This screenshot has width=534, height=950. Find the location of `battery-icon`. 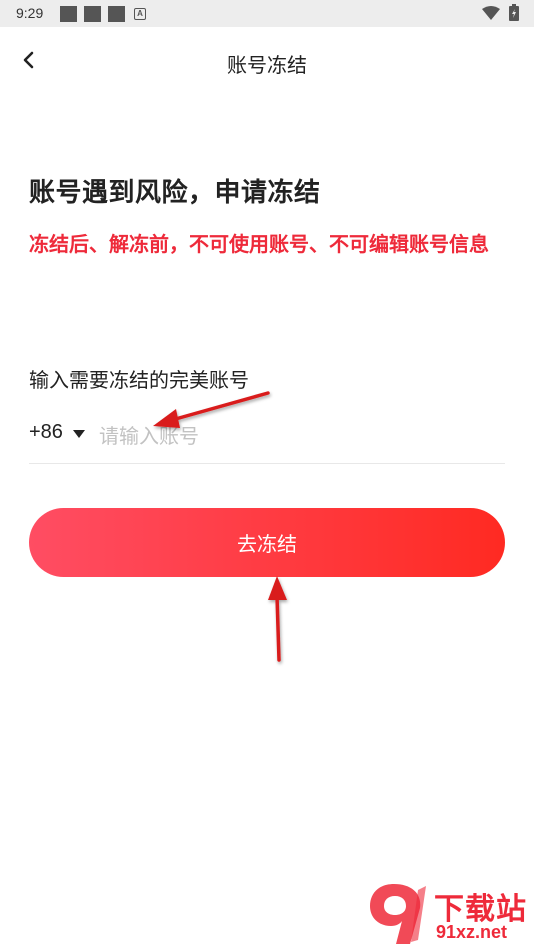

battery-icon is located at coordinates (514, 12).